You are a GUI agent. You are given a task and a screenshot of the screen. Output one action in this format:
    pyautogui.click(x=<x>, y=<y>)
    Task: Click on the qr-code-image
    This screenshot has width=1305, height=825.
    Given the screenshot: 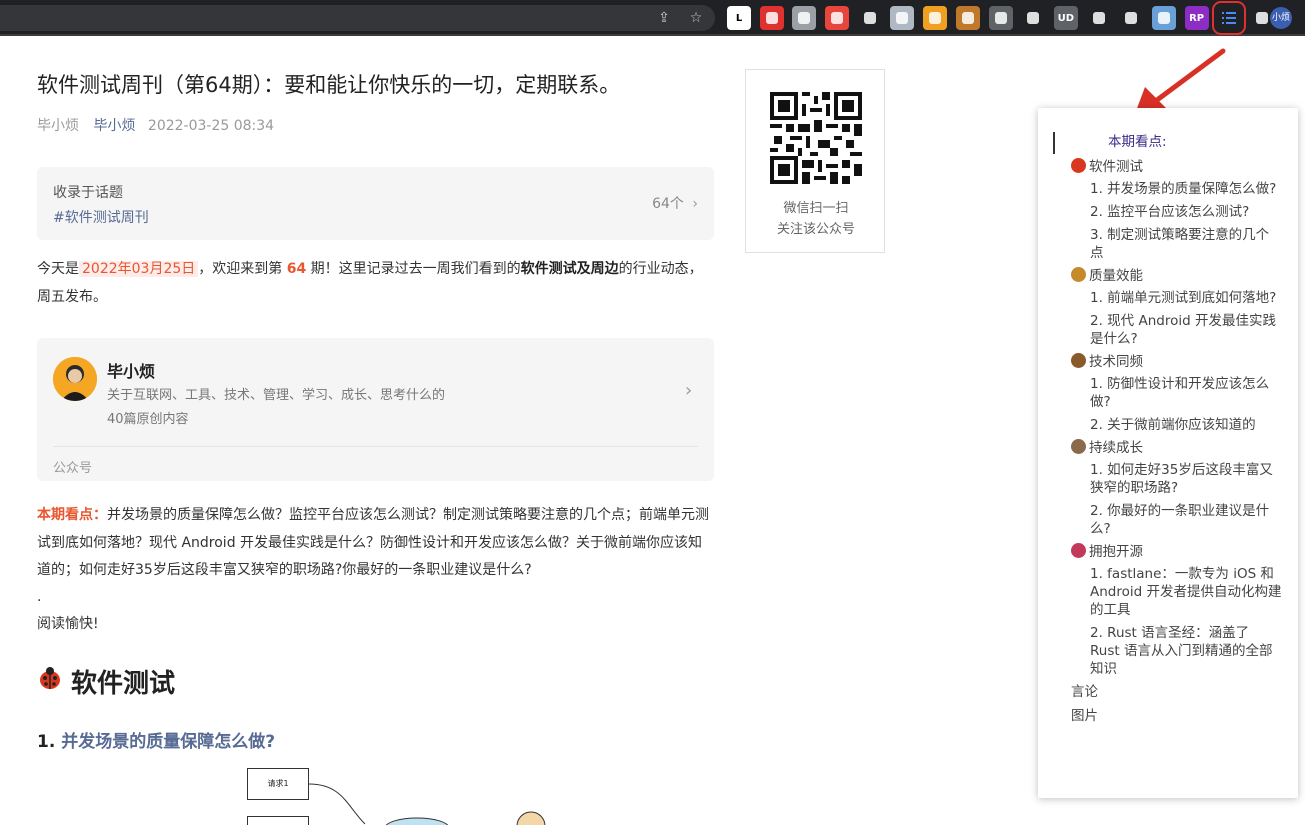 What is the action you would take?
    pyautogui.click(x=816, y=138)
    